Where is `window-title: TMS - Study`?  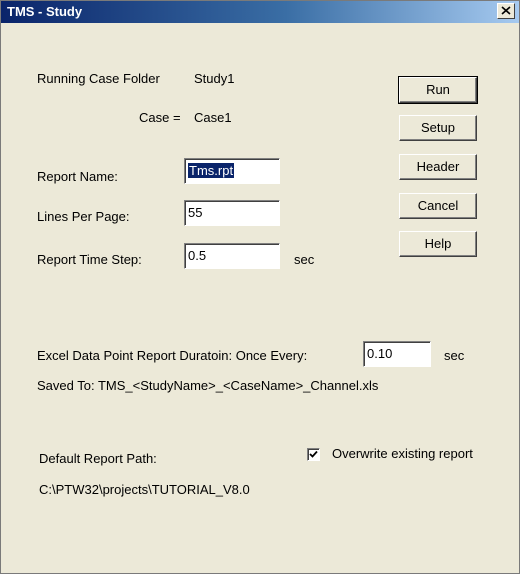 window-title: TMS - Study is located at coordinates (45, 11).